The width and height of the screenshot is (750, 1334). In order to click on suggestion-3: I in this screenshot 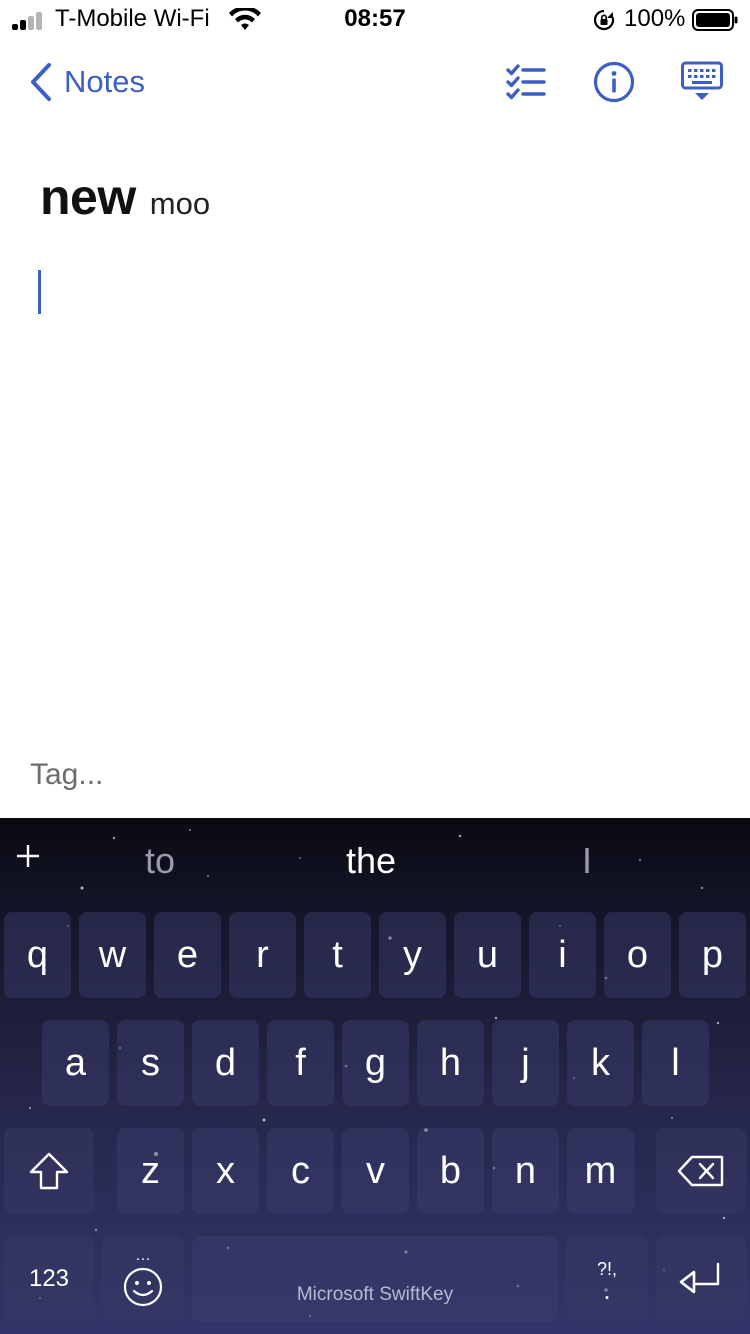, I will do `click(587, 861)`.